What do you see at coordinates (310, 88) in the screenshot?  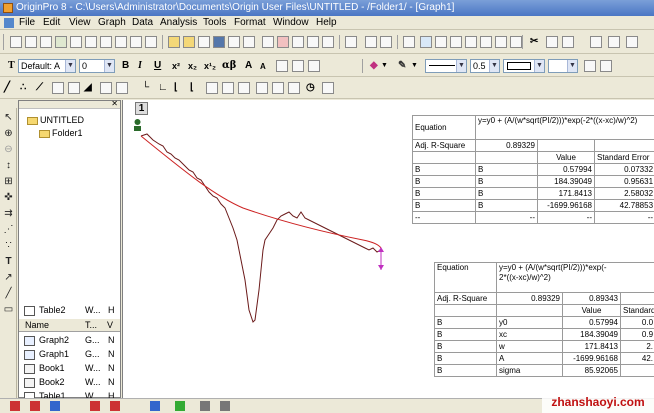 I see `clock-icon: ◷` at bounding box center [310, 88].